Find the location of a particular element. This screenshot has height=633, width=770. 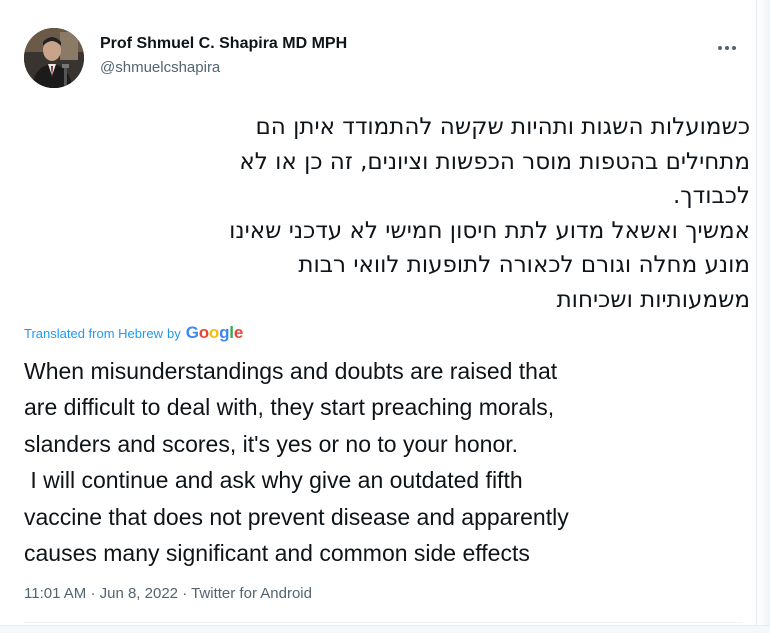

more-horizontal-icon is located at coordinates (727, 48).